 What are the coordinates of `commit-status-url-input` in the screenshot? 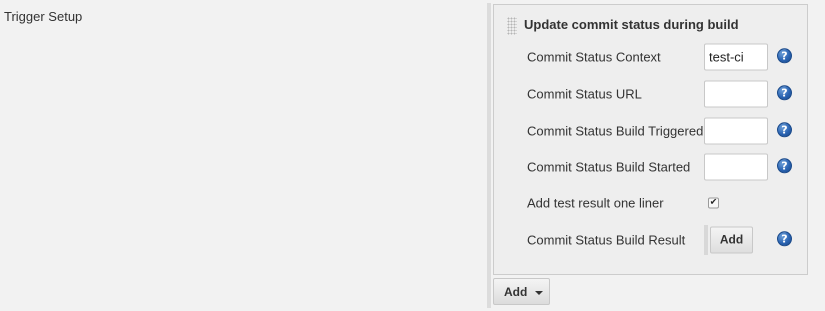 It's located at (736, 94).